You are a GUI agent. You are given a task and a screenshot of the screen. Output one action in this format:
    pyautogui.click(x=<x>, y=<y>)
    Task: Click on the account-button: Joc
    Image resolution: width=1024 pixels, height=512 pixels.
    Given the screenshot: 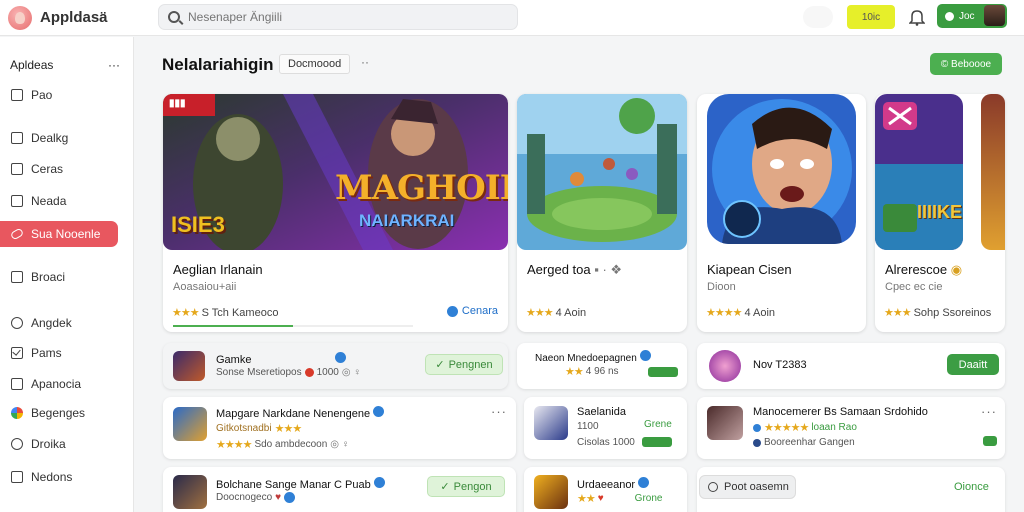 What is the action you would take?
    pyautogui.click(x=972, y=16)
    